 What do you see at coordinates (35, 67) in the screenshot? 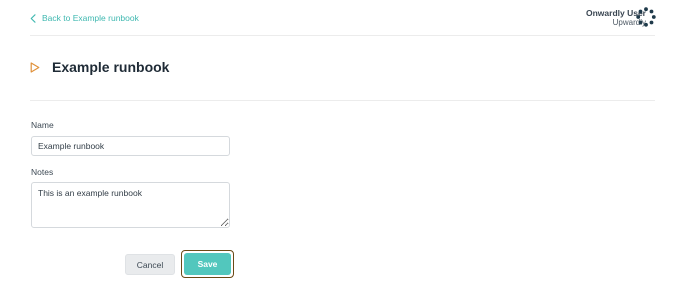
I see `play-icon` at bounding box center [35, 67].